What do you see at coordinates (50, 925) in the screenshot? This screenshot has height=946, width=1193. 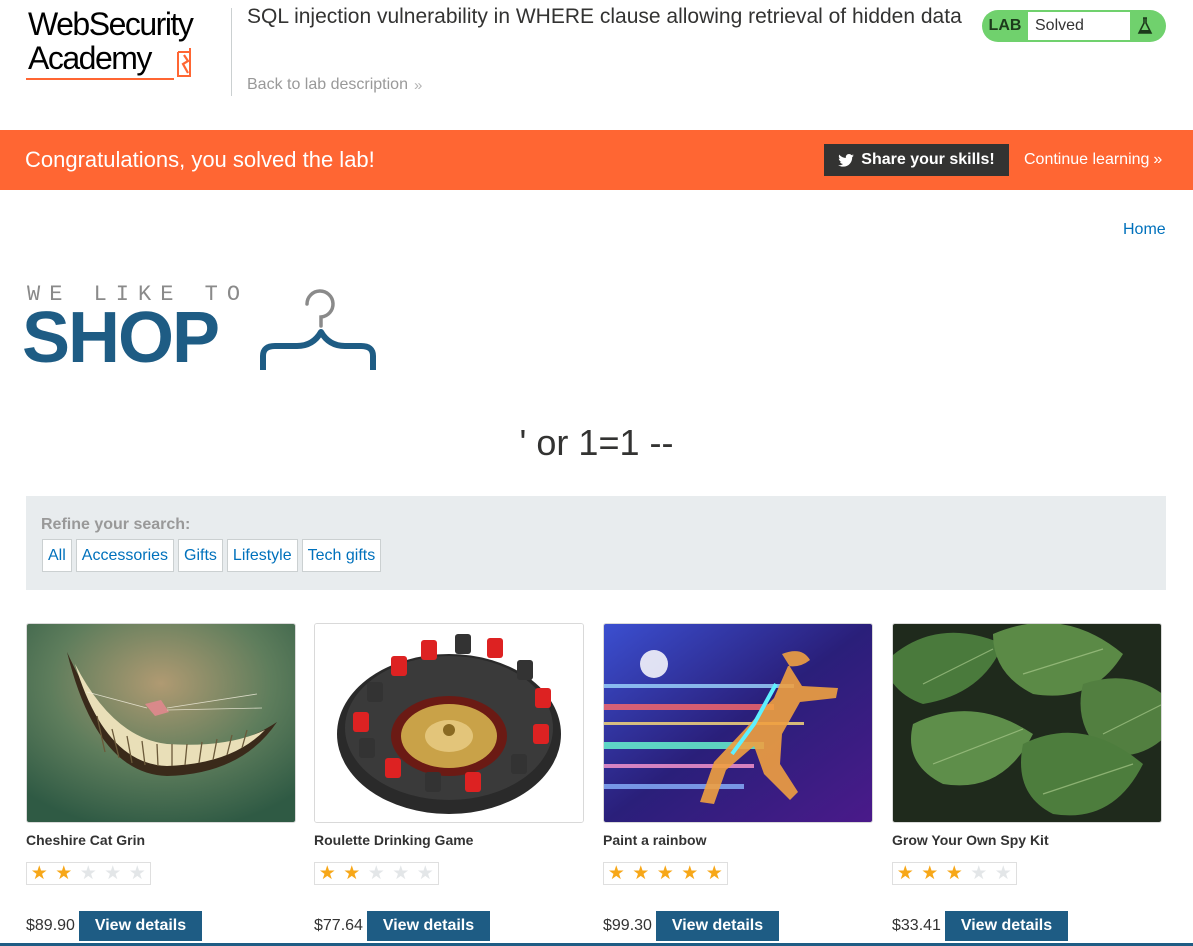 I see `product-price: $89.90` at bounding box center [50, 925].